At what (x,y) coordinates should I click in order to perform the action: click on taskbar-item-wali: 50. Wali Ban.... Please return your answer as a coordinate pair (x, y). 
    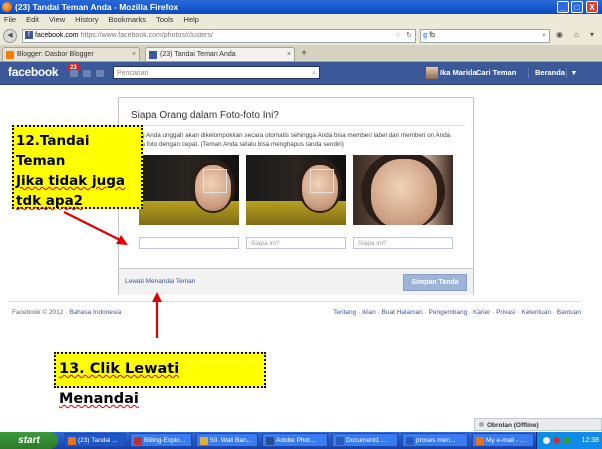
    Looking at the image, I should click on (227, 440).